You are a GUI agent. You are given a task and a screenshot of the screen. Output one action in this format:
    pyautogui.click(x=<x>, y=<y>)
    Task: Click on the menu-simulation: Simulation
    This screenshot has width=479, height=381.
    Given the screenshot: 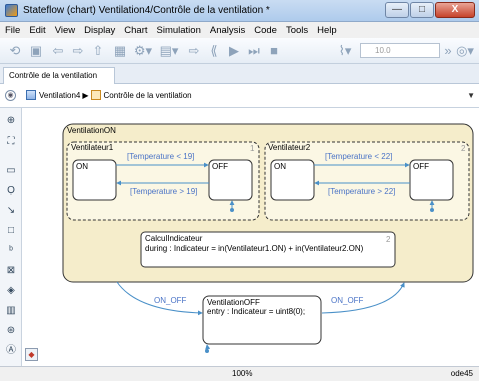 What is the action you would take?
    pyautogui.click(x=179, y=30)
    